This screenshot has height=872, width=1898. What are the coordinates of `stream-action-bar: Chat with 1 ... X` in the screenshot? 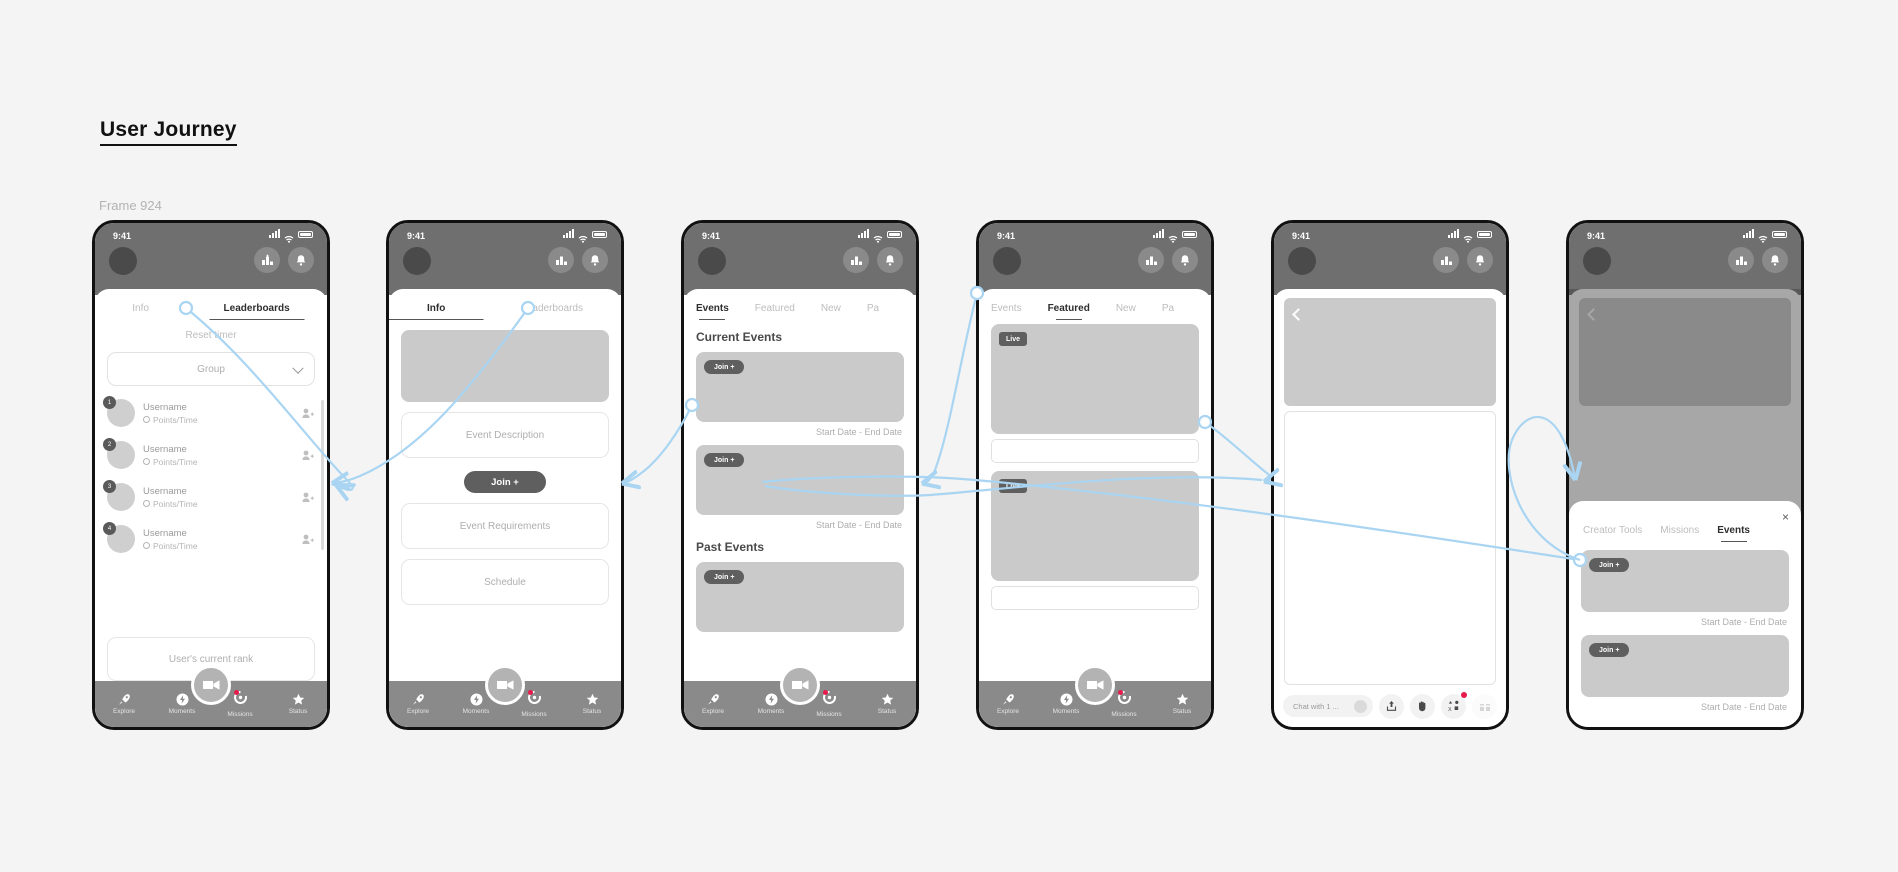 It's located at (1390, 706).